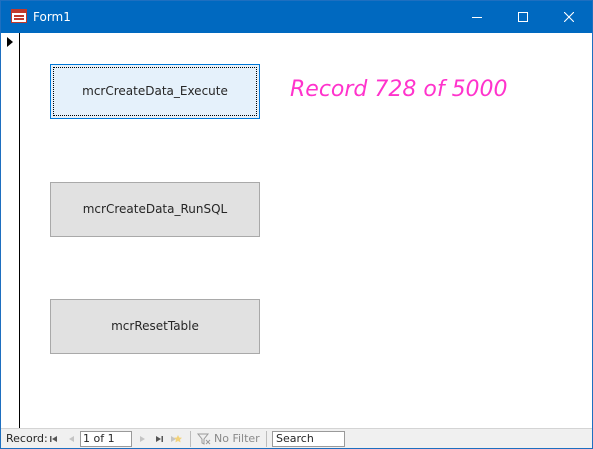 This screenshot has height=449, width=593. What do you see at coordinates (237, 439) in the screenshot?
I see `filter-status-label: No Filter` at bounding box center [237, 439].